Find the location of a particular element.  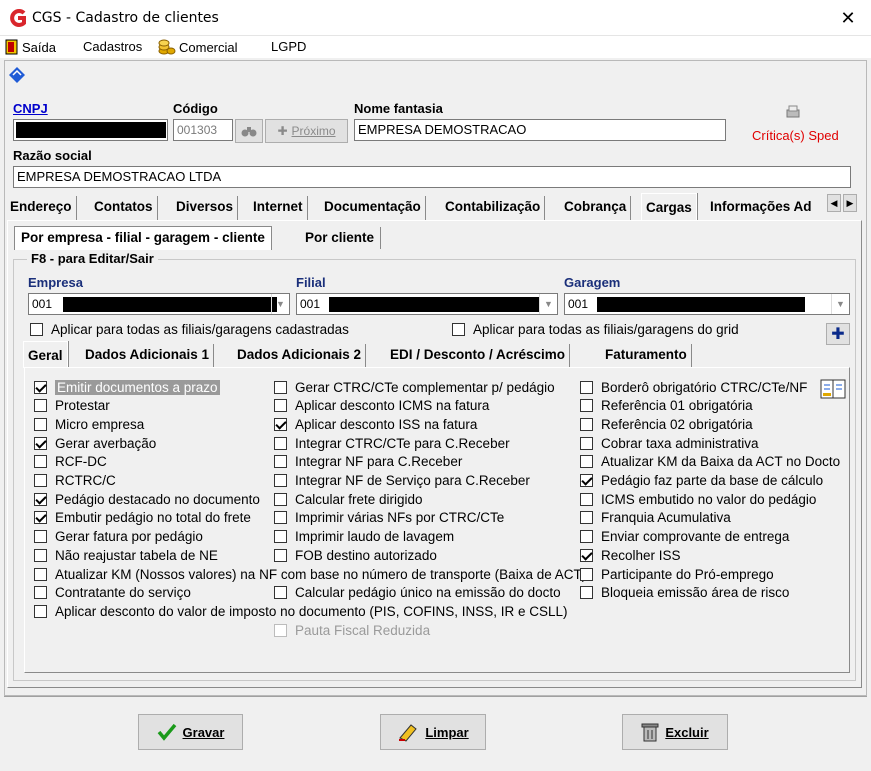

tab-geral: Geral is located at coordinates (45, 354).